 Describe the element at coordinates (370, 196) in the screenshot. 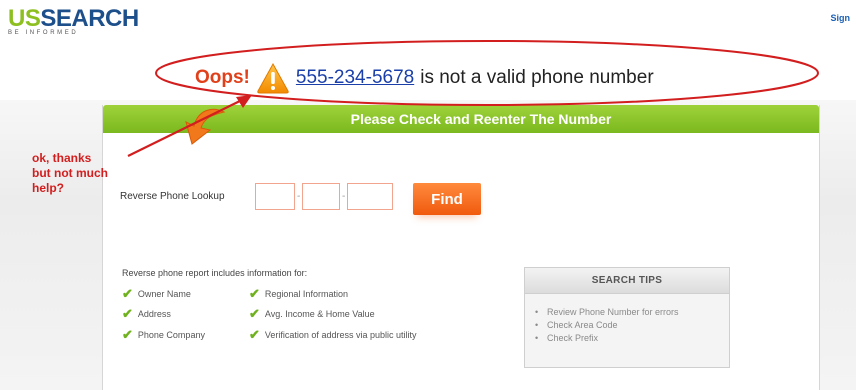

I see `line-number-input` at that location.